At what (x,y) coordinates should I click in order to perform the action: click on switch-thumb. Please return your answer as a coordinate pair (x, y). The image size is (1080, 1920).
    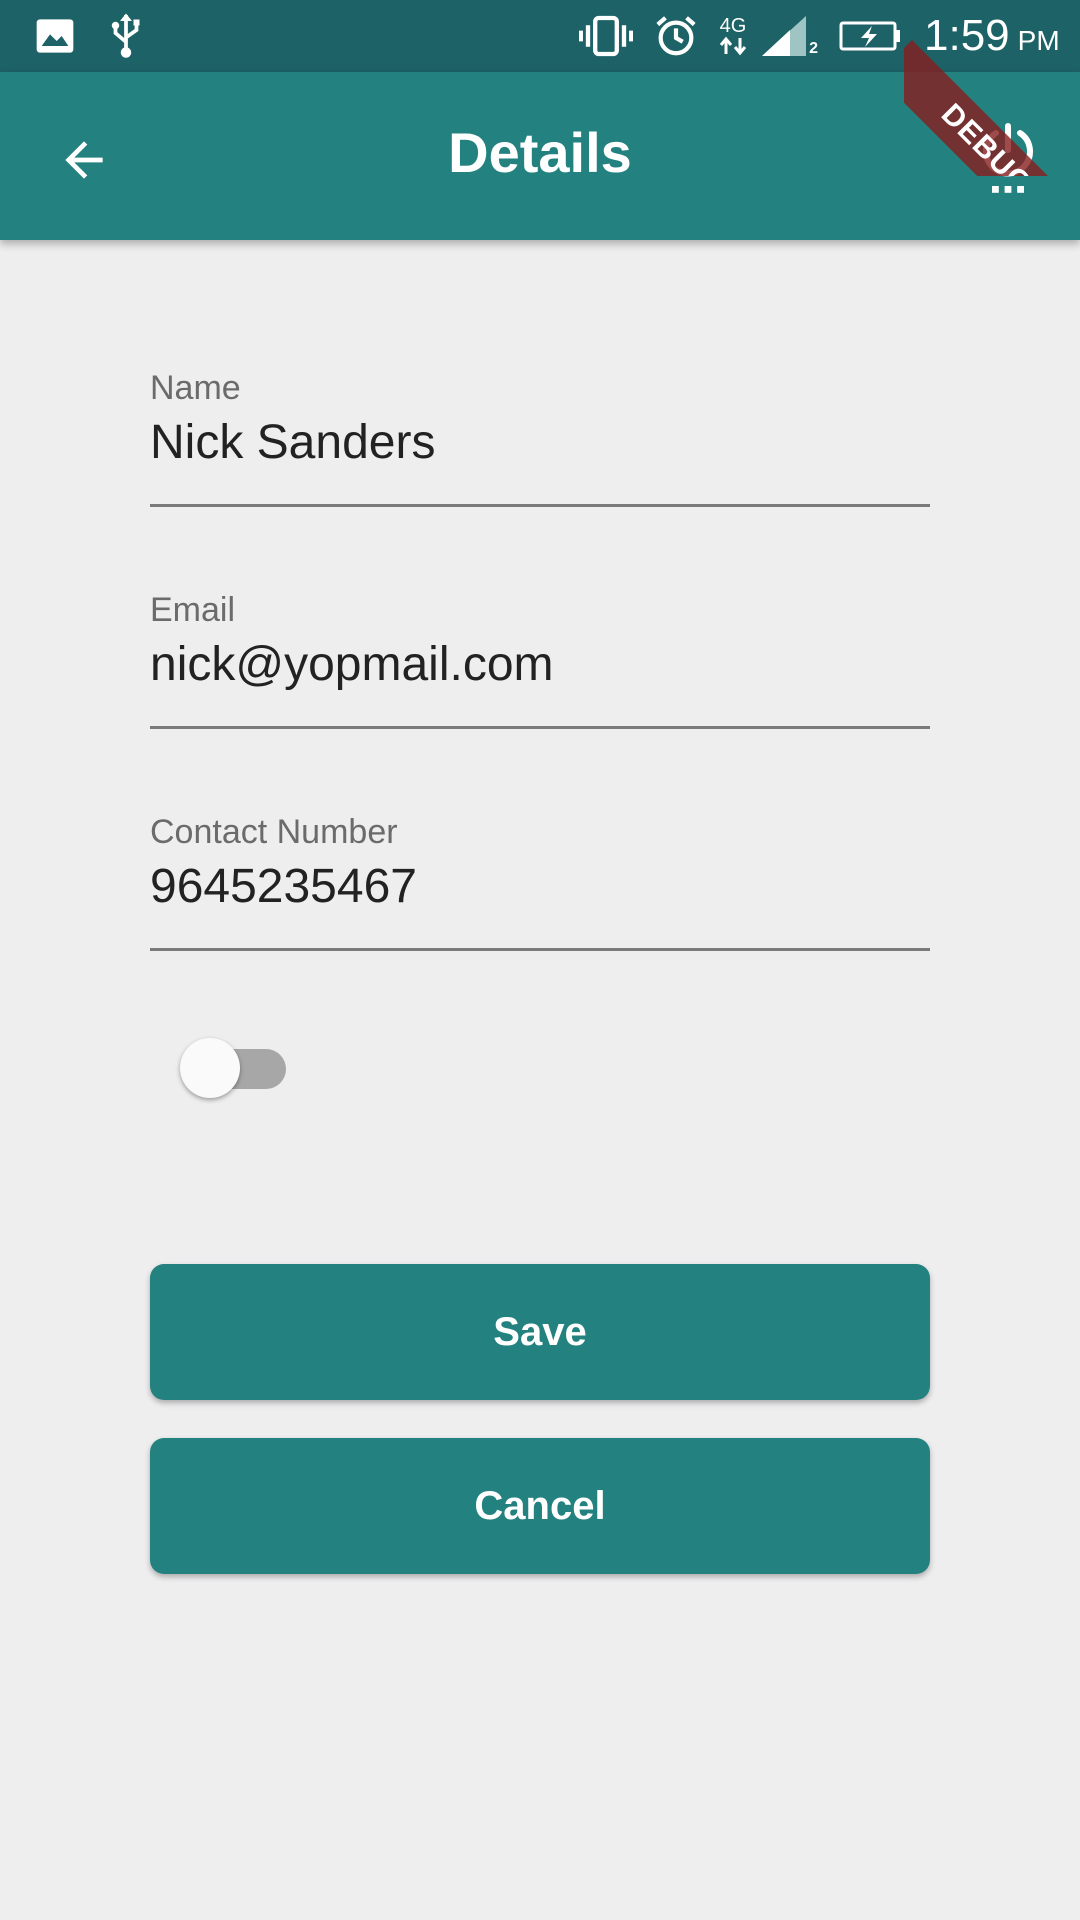
    Looking at the image, I should click on (210, 1068).